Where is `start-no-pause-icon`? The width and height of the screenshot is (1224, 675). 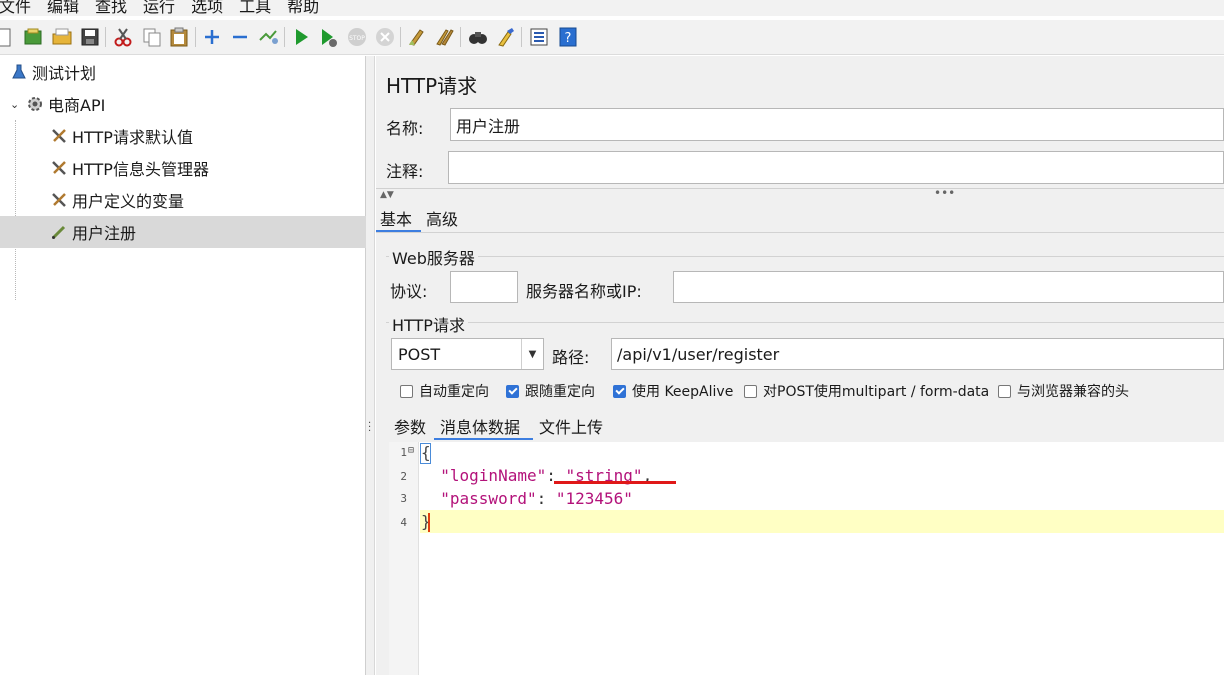 start-no-pause-icon is located at coordinates (328, 37).